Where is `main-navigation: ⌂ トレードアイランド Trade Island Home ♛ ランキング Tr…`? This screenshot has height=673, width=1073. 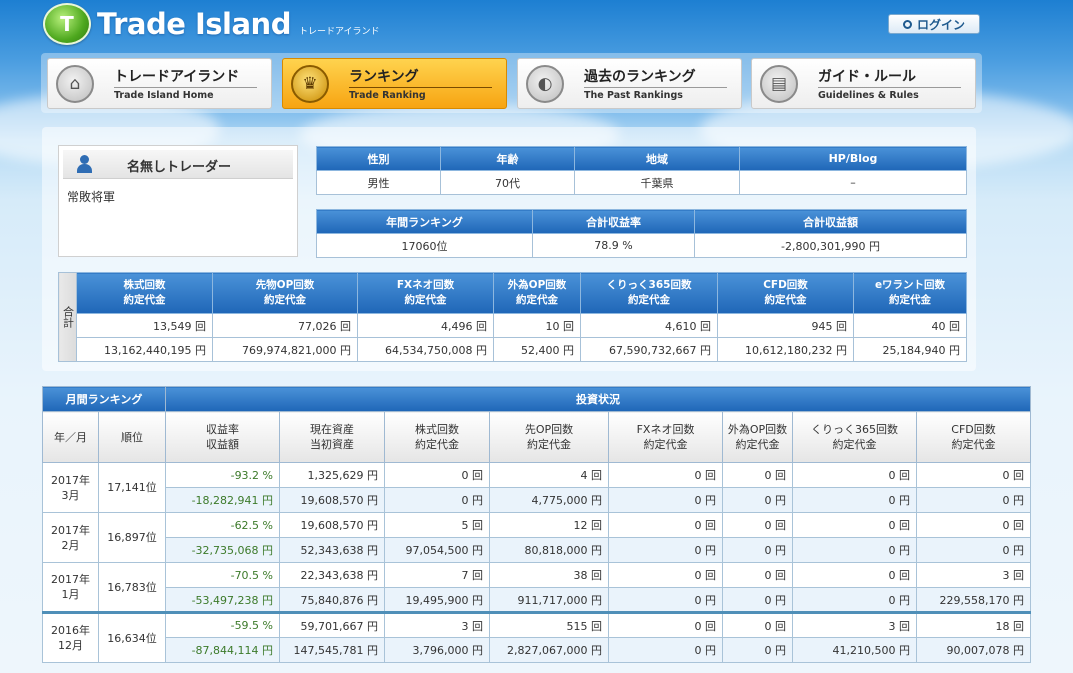
main-navigation: ⌂ トレードアイランド Trade Island Home ♛ ランキング Tr… is located at coordinates (511, 83).